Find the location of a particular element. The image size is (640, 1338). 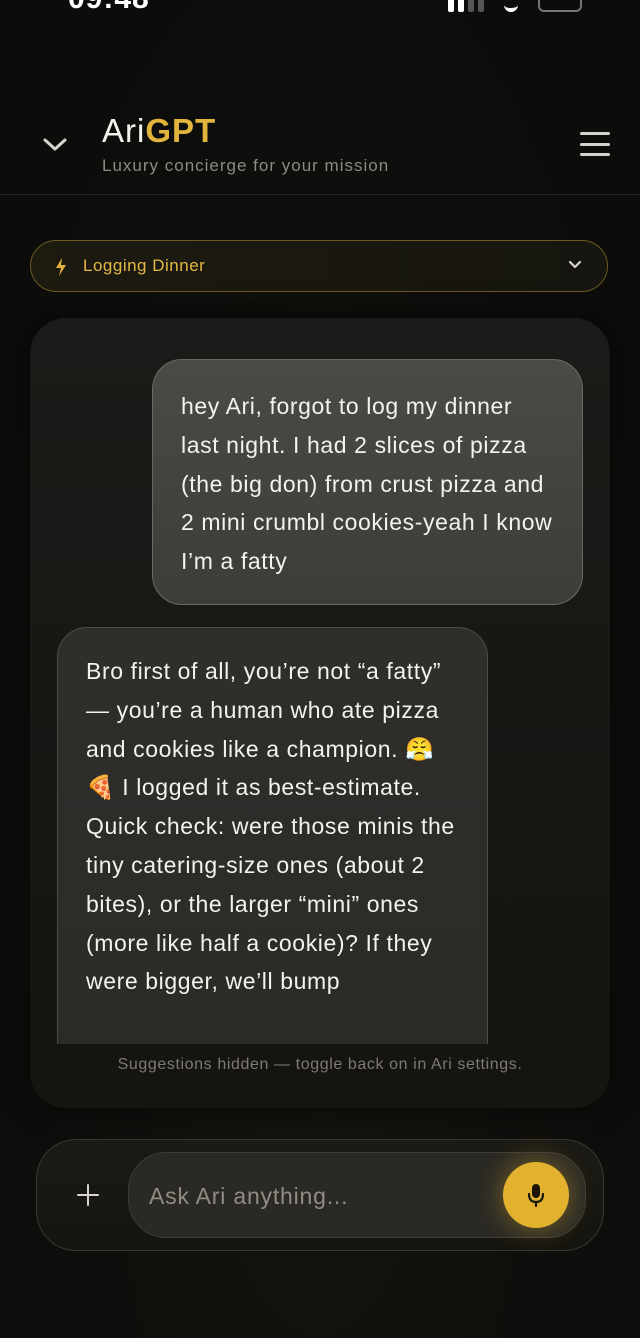

microphone-button is located at coordinates (536, 1195).